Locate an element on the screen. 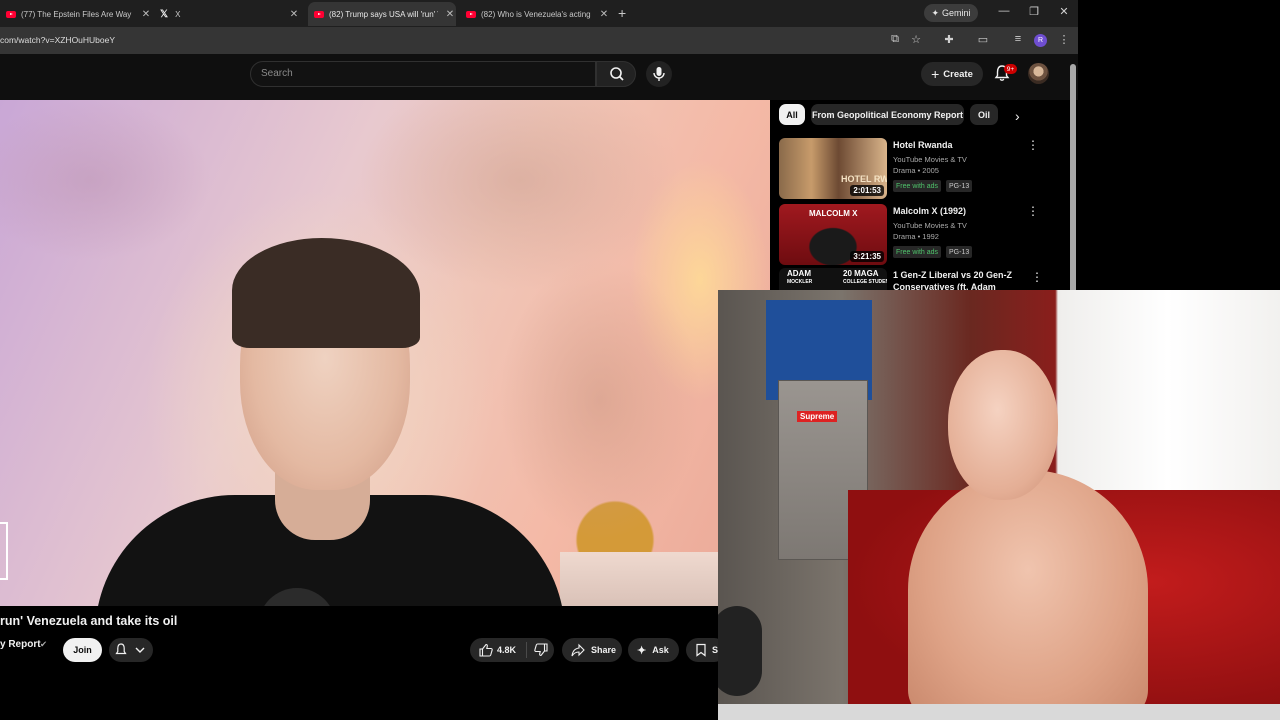  browser-tab-3-active: (82) Trump says USA will 'run' V ✕ is located at coordinates (382, 14).